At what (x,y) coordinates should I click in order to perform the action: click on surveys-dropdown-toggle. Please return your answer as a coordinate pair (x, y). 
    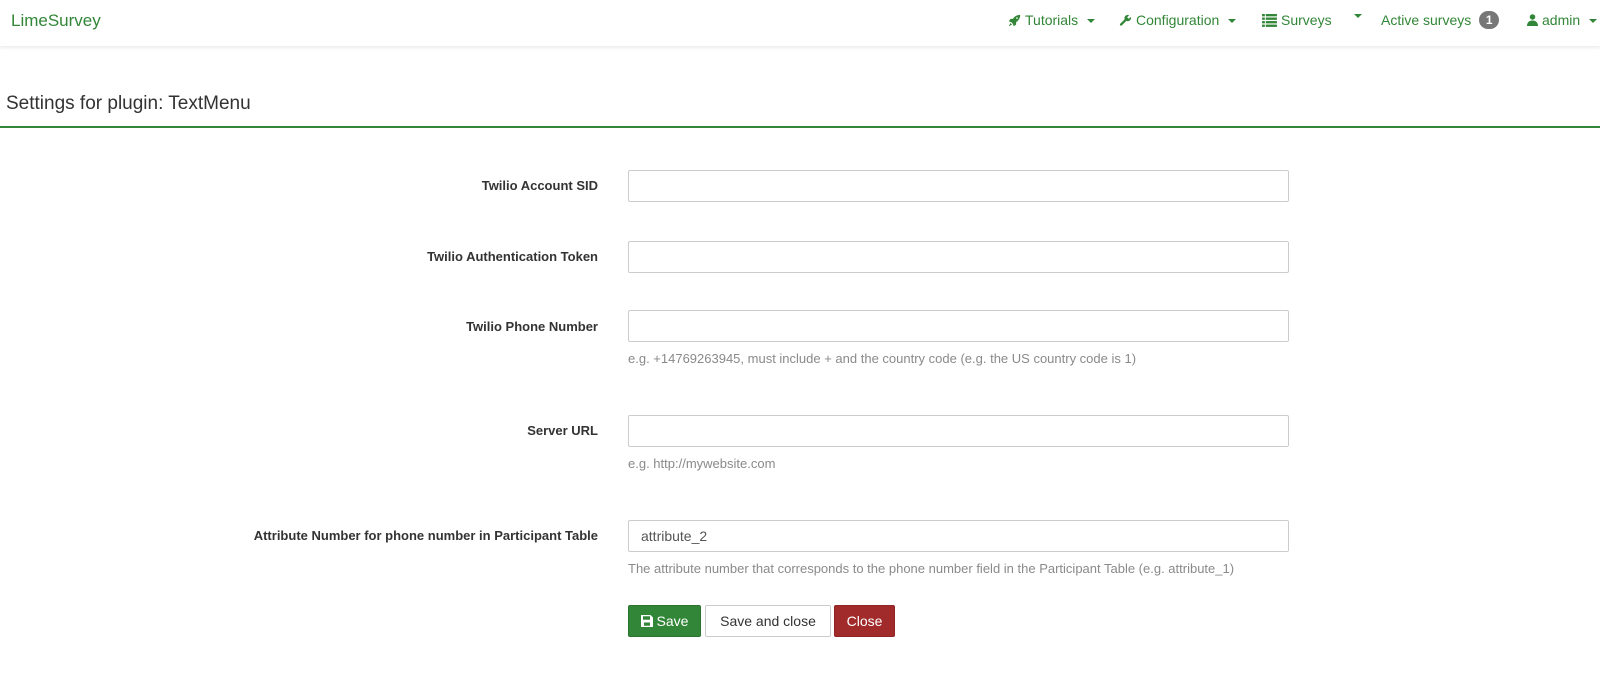
    Looking at the image, I should click on (1355, 15).